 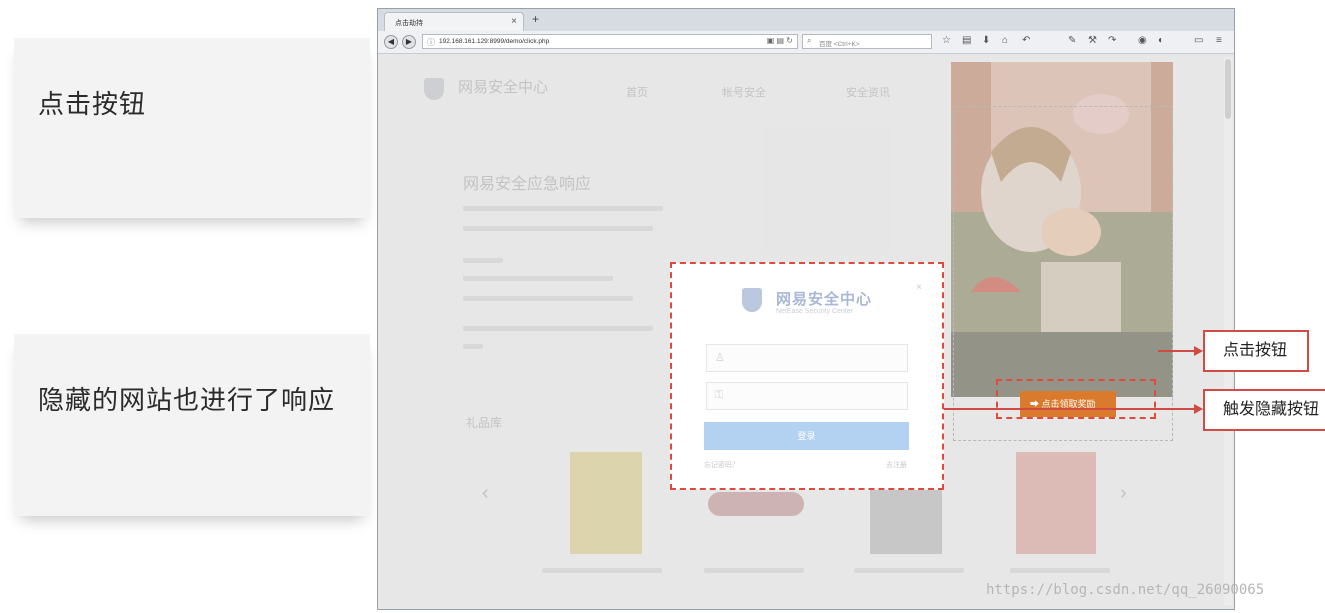 What do you see at coordinates (966, 40) in the screenshot?
I see `library-icon: ▤` at bounding box center [966, 40].